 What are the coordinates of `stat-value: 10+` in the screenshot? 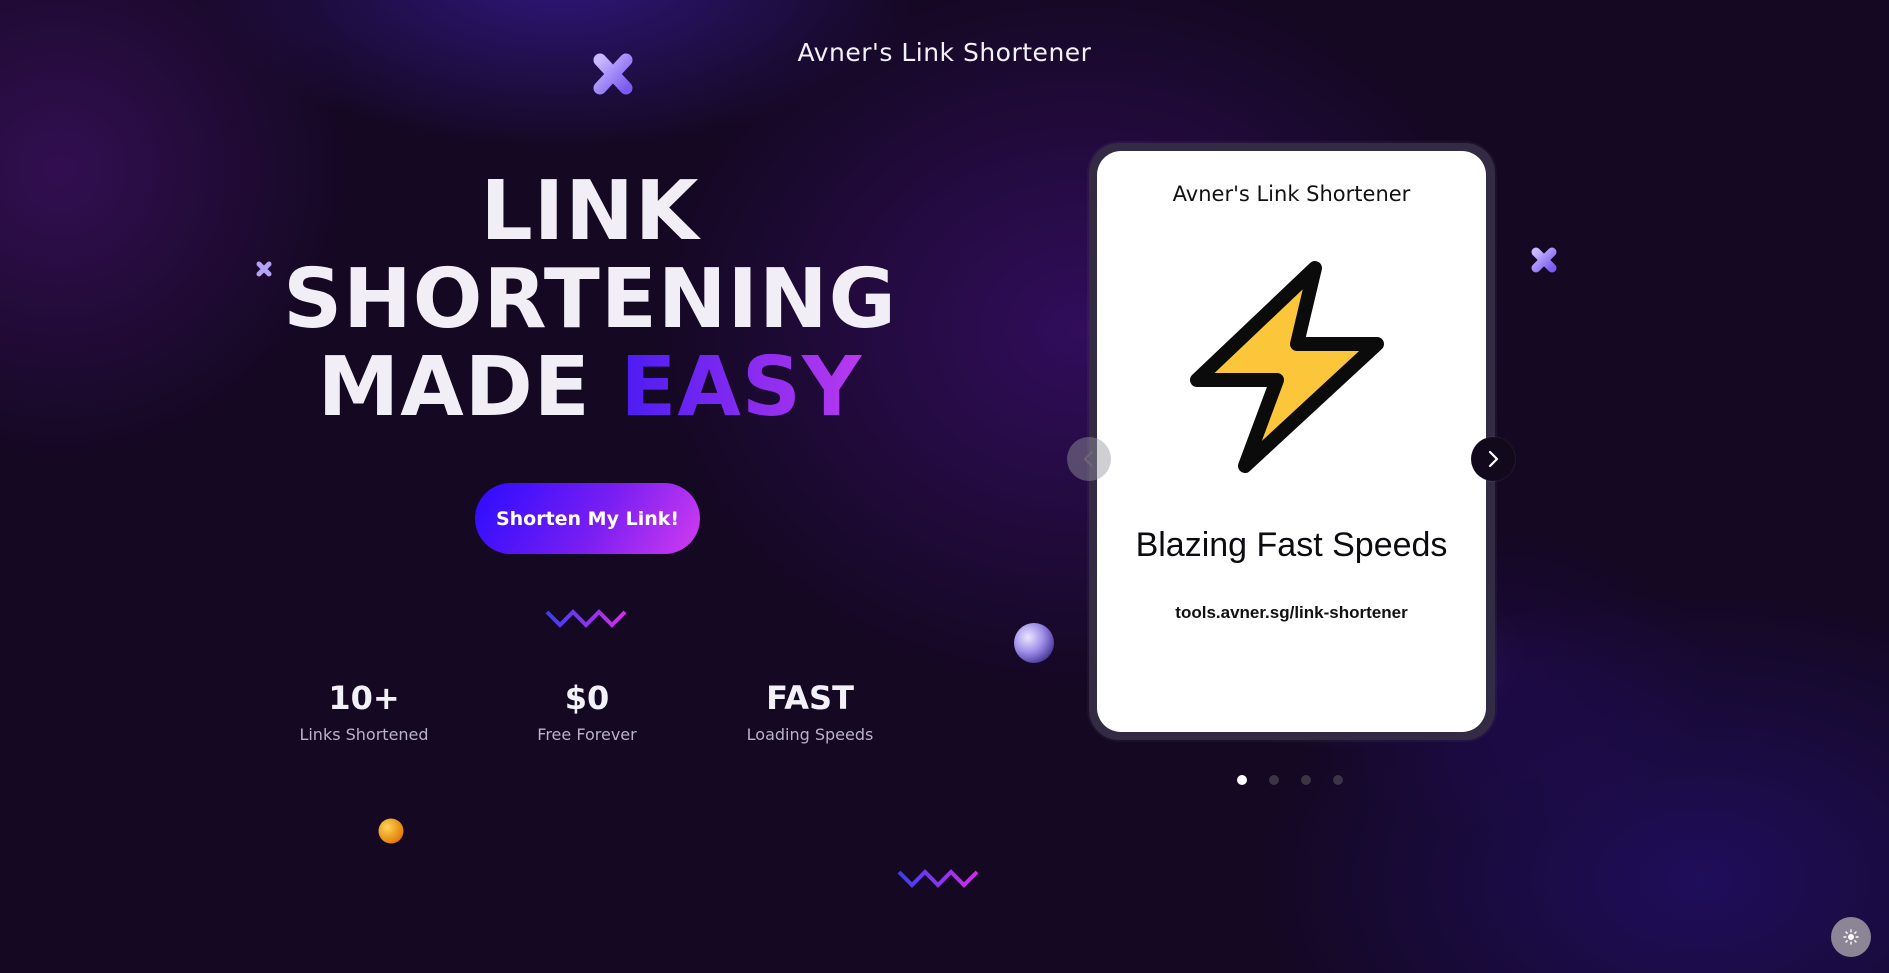 It's located at (364, 698).